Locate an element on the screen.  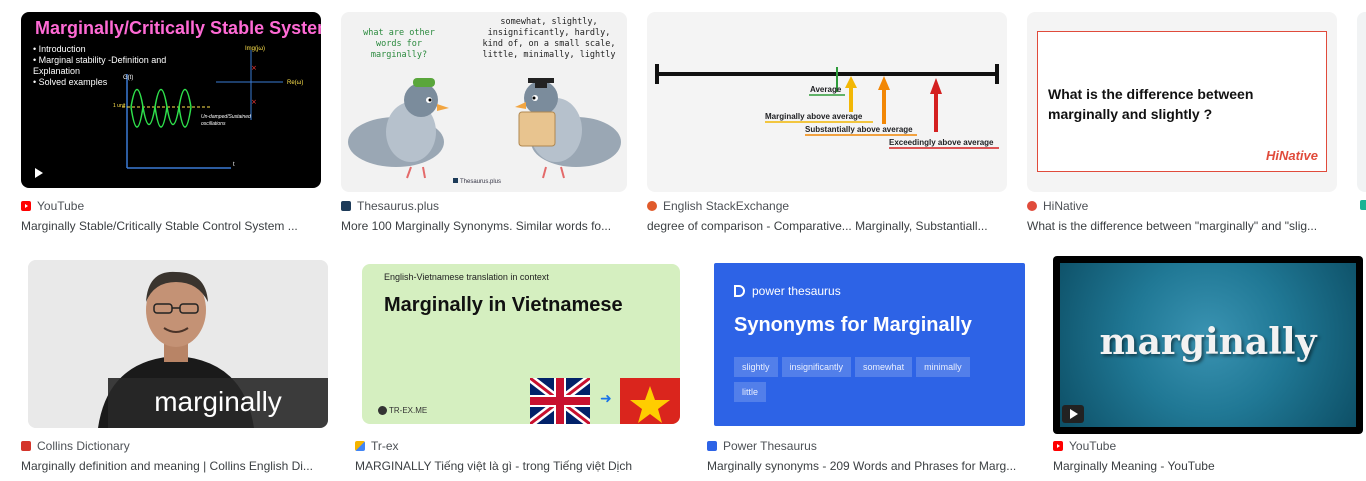
tr-ex-logo: TR-EX.ME is located at coordinates (403, 411).